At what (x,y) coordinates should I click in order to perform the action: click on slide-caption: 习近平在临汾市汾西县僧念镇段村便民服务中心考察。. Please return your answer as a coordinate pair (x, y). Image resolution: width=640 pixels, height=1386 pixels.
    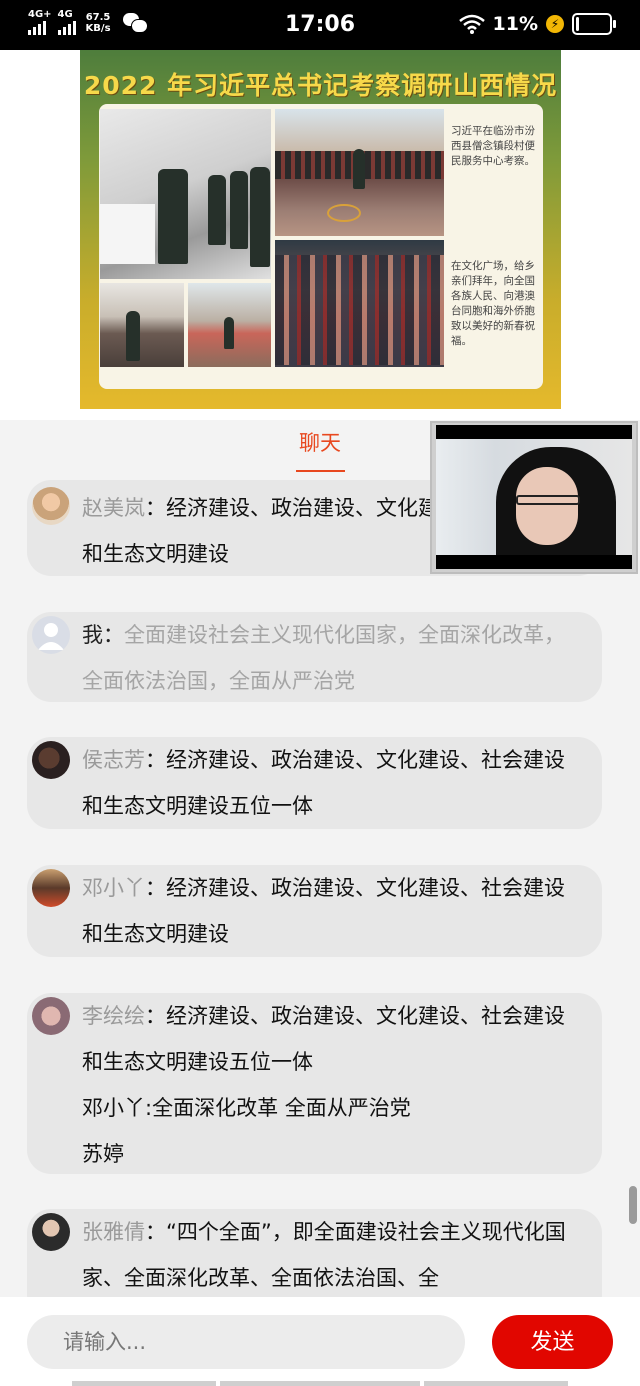
    Looking at the image, I should click on (493, 146).